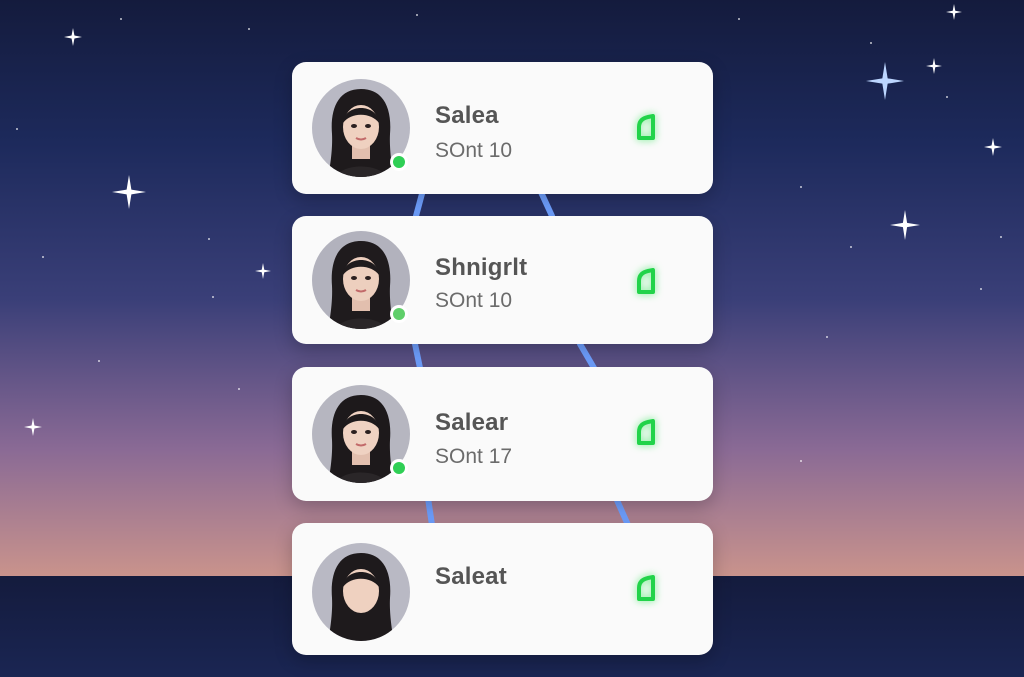  What do you see at coordinates (474, 456) in the screenshot?
I see `contact-subtitle: SOnt 17` at bounding box center [474, 456].